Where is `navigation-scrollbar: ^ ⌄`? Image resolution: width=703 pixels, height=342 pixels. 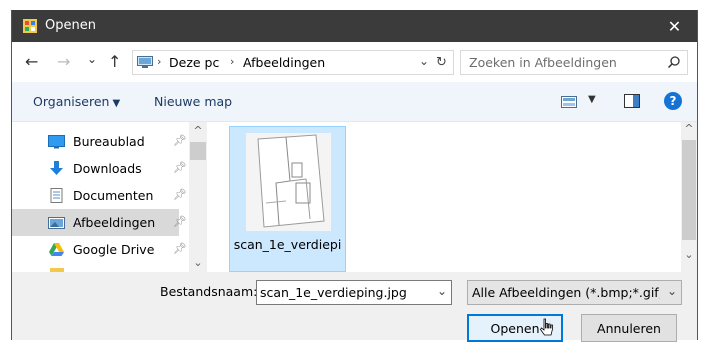
navigation-scrollbar: ^ ⌄ is located at coordinates (198, 197).